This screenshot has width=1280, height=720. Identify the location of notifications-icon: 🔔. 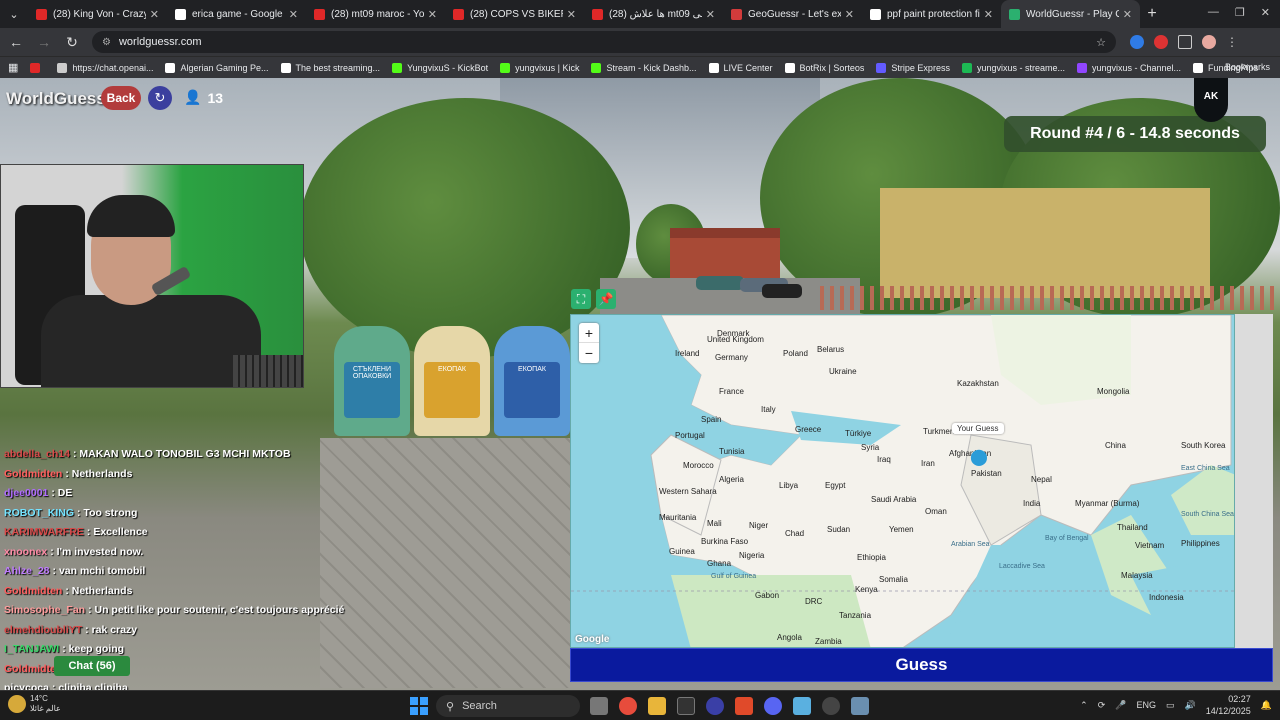
(1266, 705).